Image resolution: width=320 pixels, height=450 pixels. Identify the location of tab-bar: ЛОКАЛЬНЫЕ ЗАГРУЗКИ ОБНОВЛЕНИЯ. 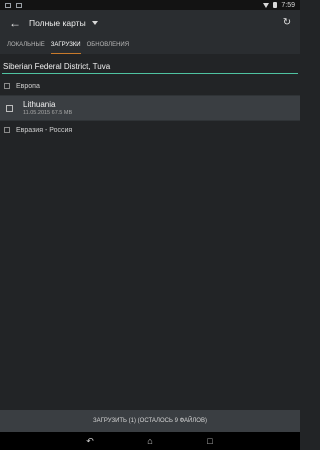
(150, 45).